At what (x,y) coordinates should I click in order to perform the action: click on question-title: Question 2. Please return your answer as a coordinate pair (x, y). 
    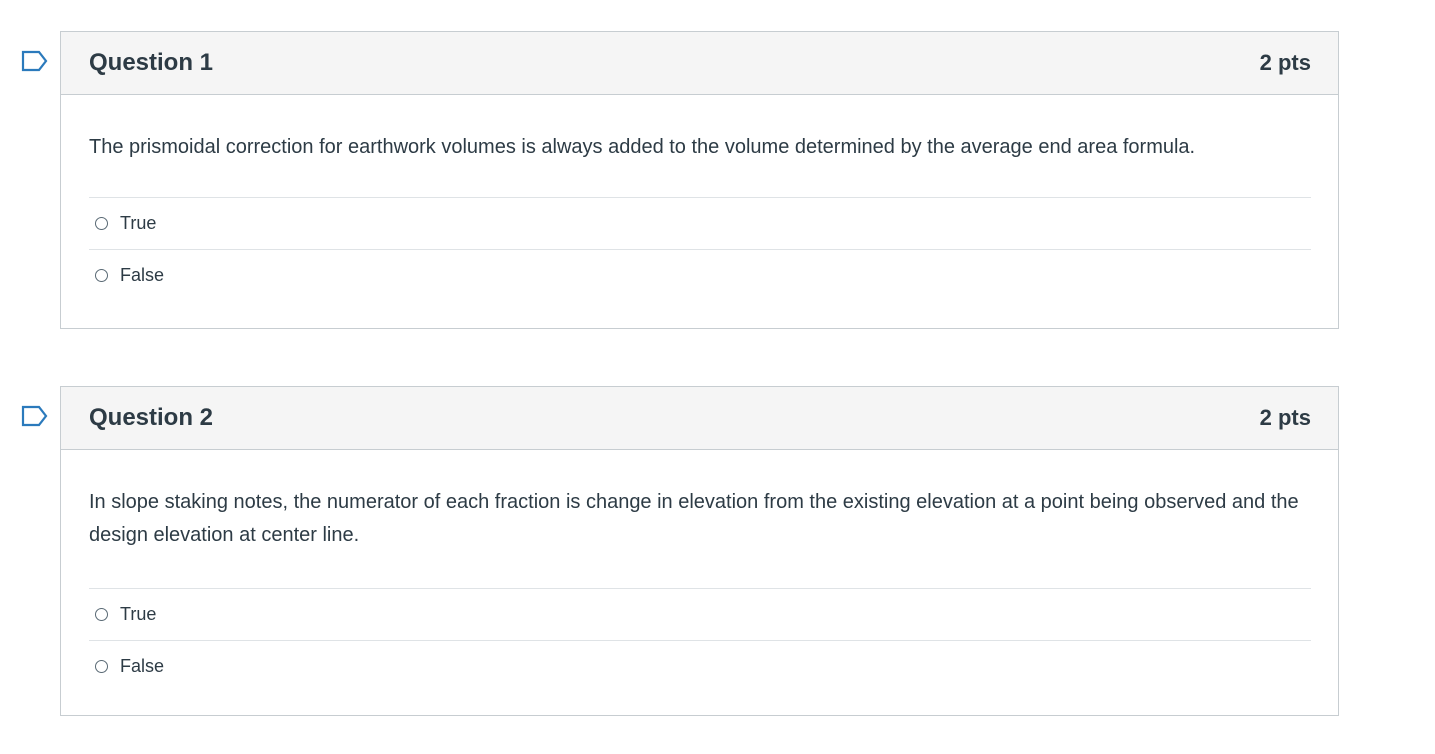
    Looking at the image, I should click on (151, 417).